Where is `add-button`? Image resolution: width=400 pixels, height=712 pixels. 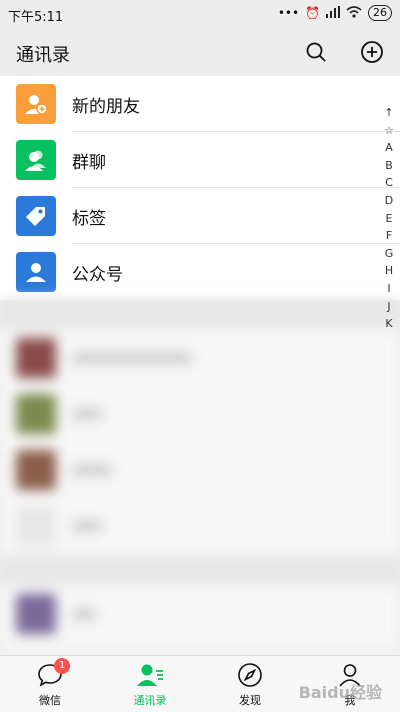 add-button is located at coordinates (372, 52).